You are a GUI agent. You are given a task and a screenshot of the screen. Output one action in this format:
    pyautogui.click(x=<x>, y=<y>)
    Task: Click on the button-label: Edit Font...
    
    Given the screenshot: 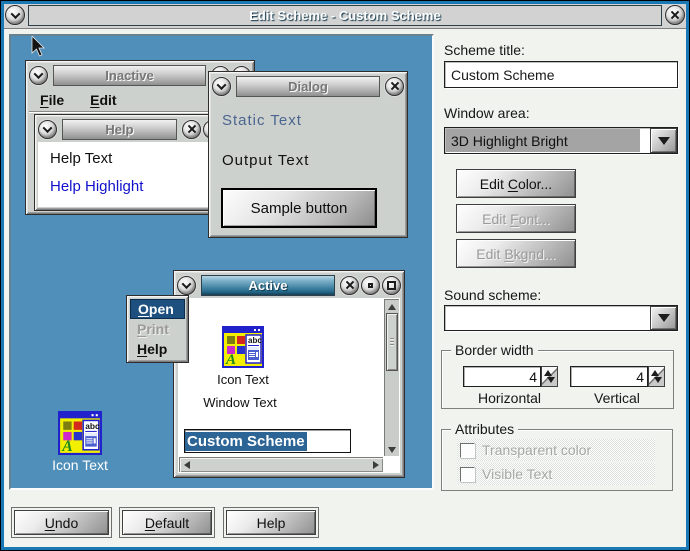 What is the action you would take?
    pyautogui.click(x=516, y=218)
    